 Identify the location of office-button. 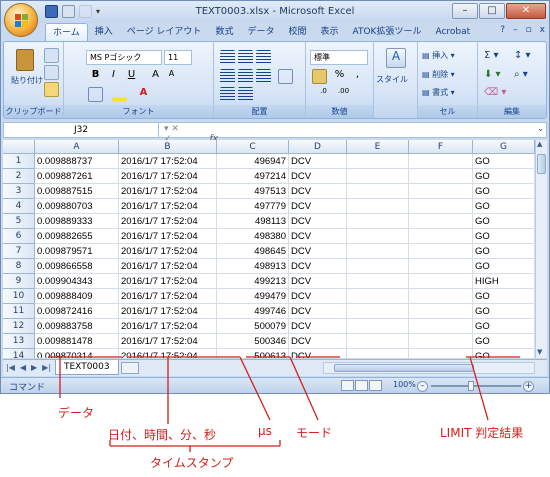
(21, 20).